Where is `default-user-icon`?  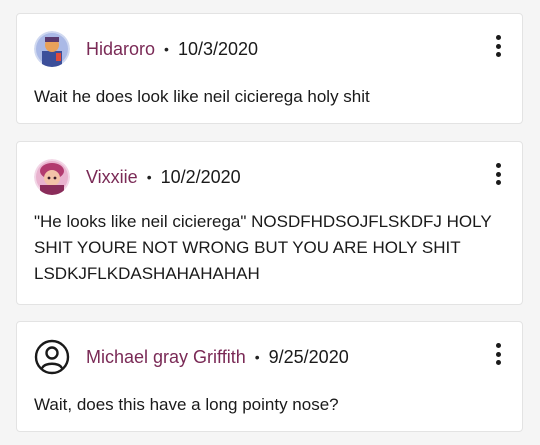 default-user-icon is located at coordinates (52, 357).